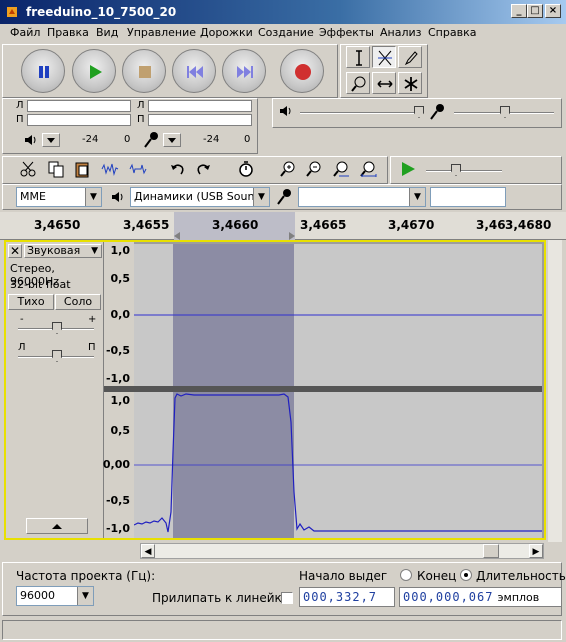 The width and height of the screenshot is (566, 642). What do you see at coordinates (362, 197) in the screenshot?
I see `input-device-select: ▼` at bounding box center [362, 197].